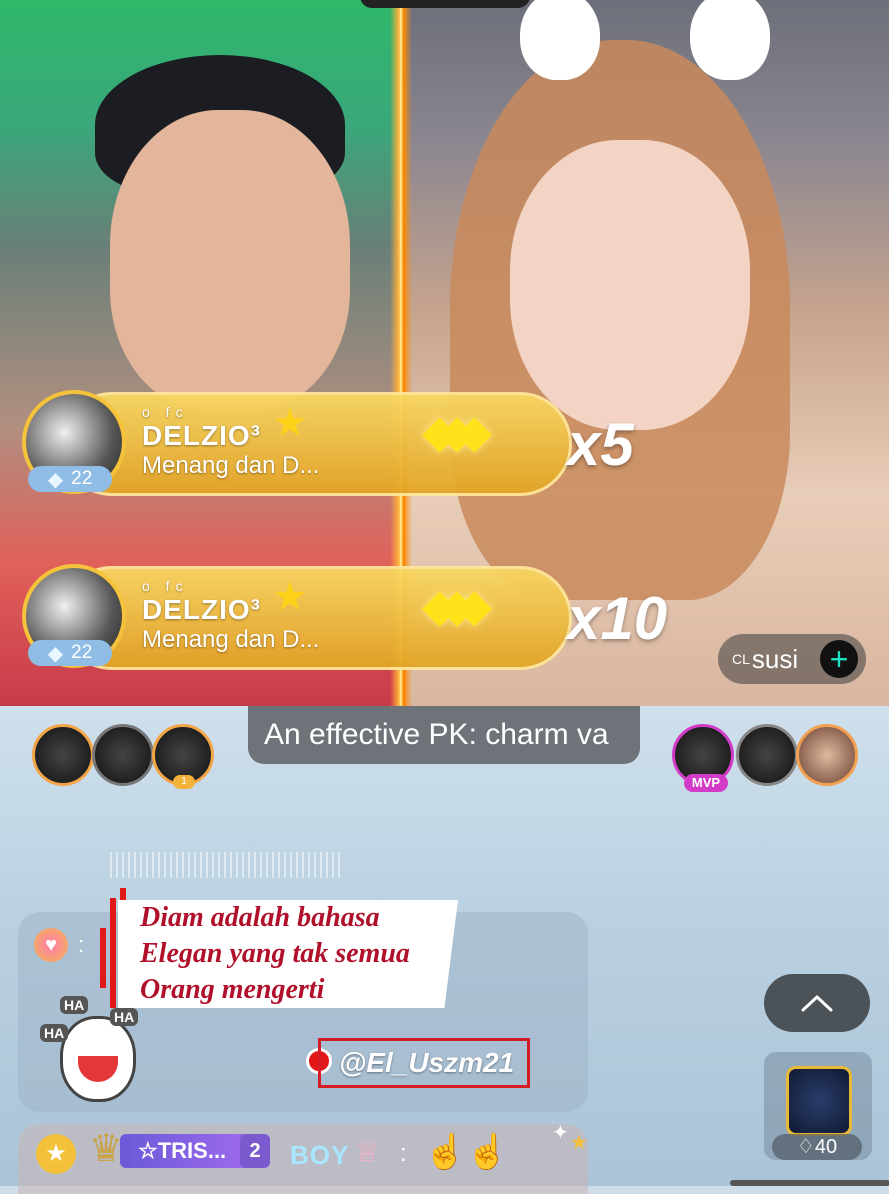 Image resolution: width=889 pixels, height=1194 pixels. Describe the element at coordinates (320, 1155) in the screenshot. I see `chat-user-title: BOY` at that location.